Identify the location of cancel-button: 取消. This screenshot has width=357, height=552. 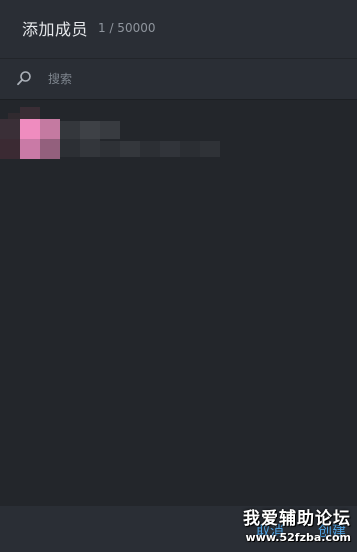
(270, 531).